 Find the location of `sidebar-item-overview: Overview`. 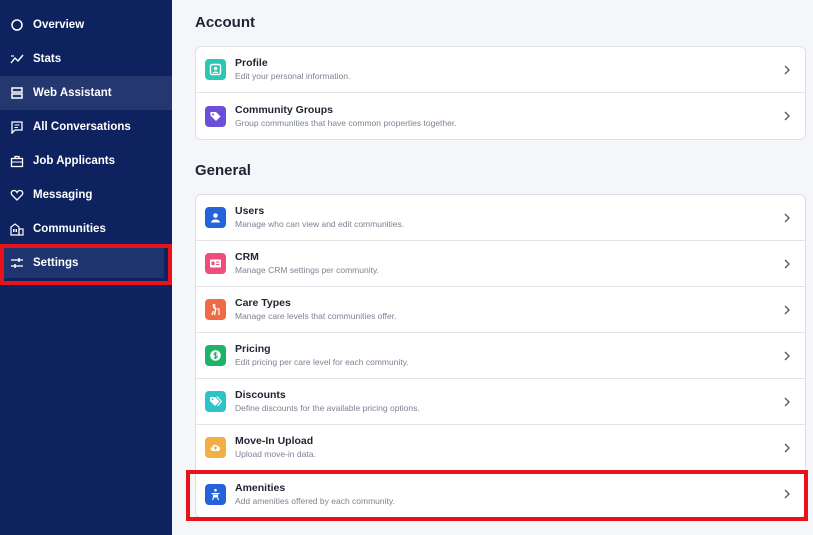

sidebar-item-overview: Overview is located at coordinates (86, 25).